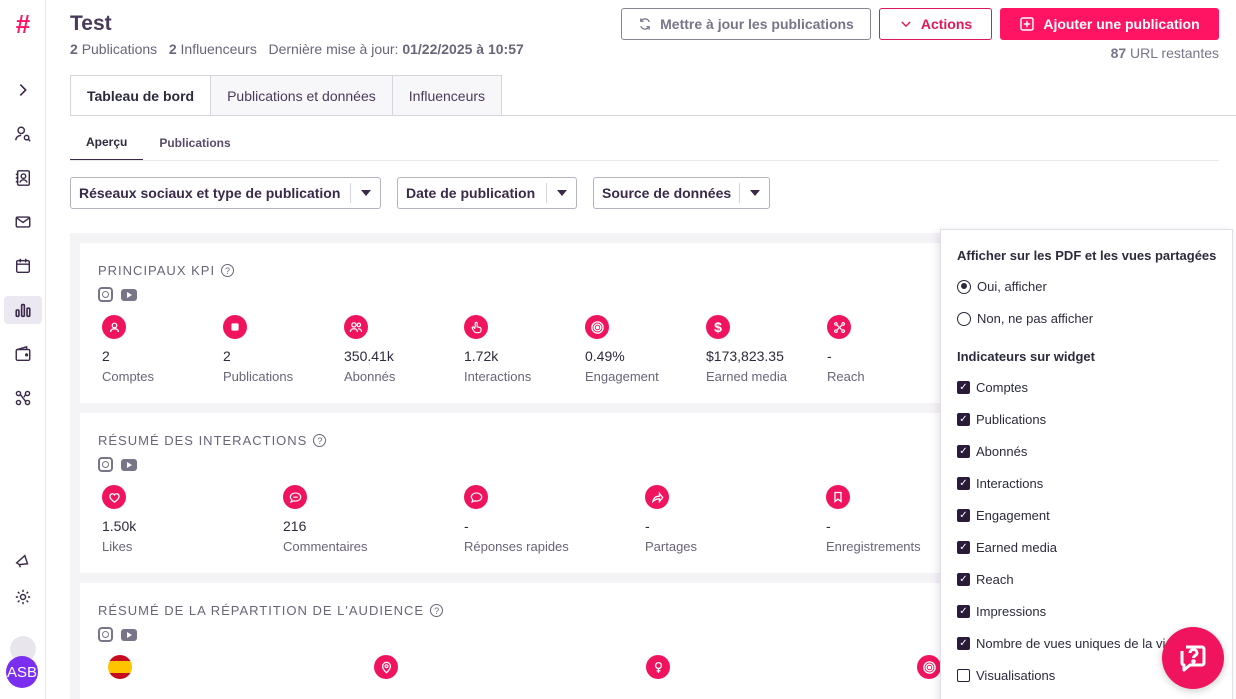  I want to click on indicator-abonnes: ✓ Abonnés, so click(992, 451).